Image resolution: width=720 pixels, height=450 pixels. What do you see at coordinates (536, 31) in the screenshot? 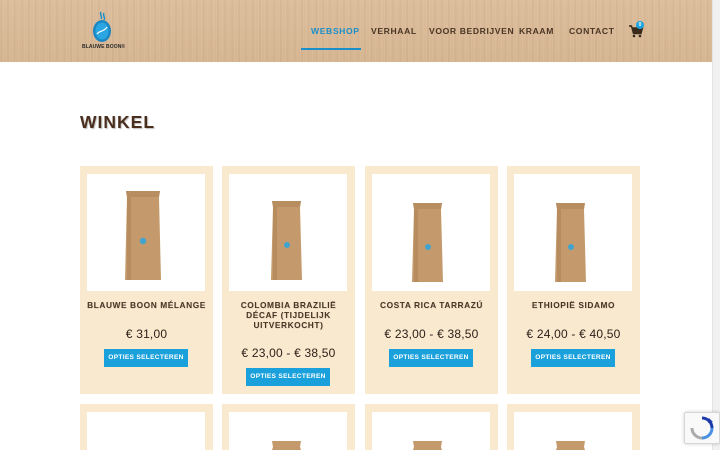
I see `nav-item-kraam: KRAAM` at bounding box center [536, 31].